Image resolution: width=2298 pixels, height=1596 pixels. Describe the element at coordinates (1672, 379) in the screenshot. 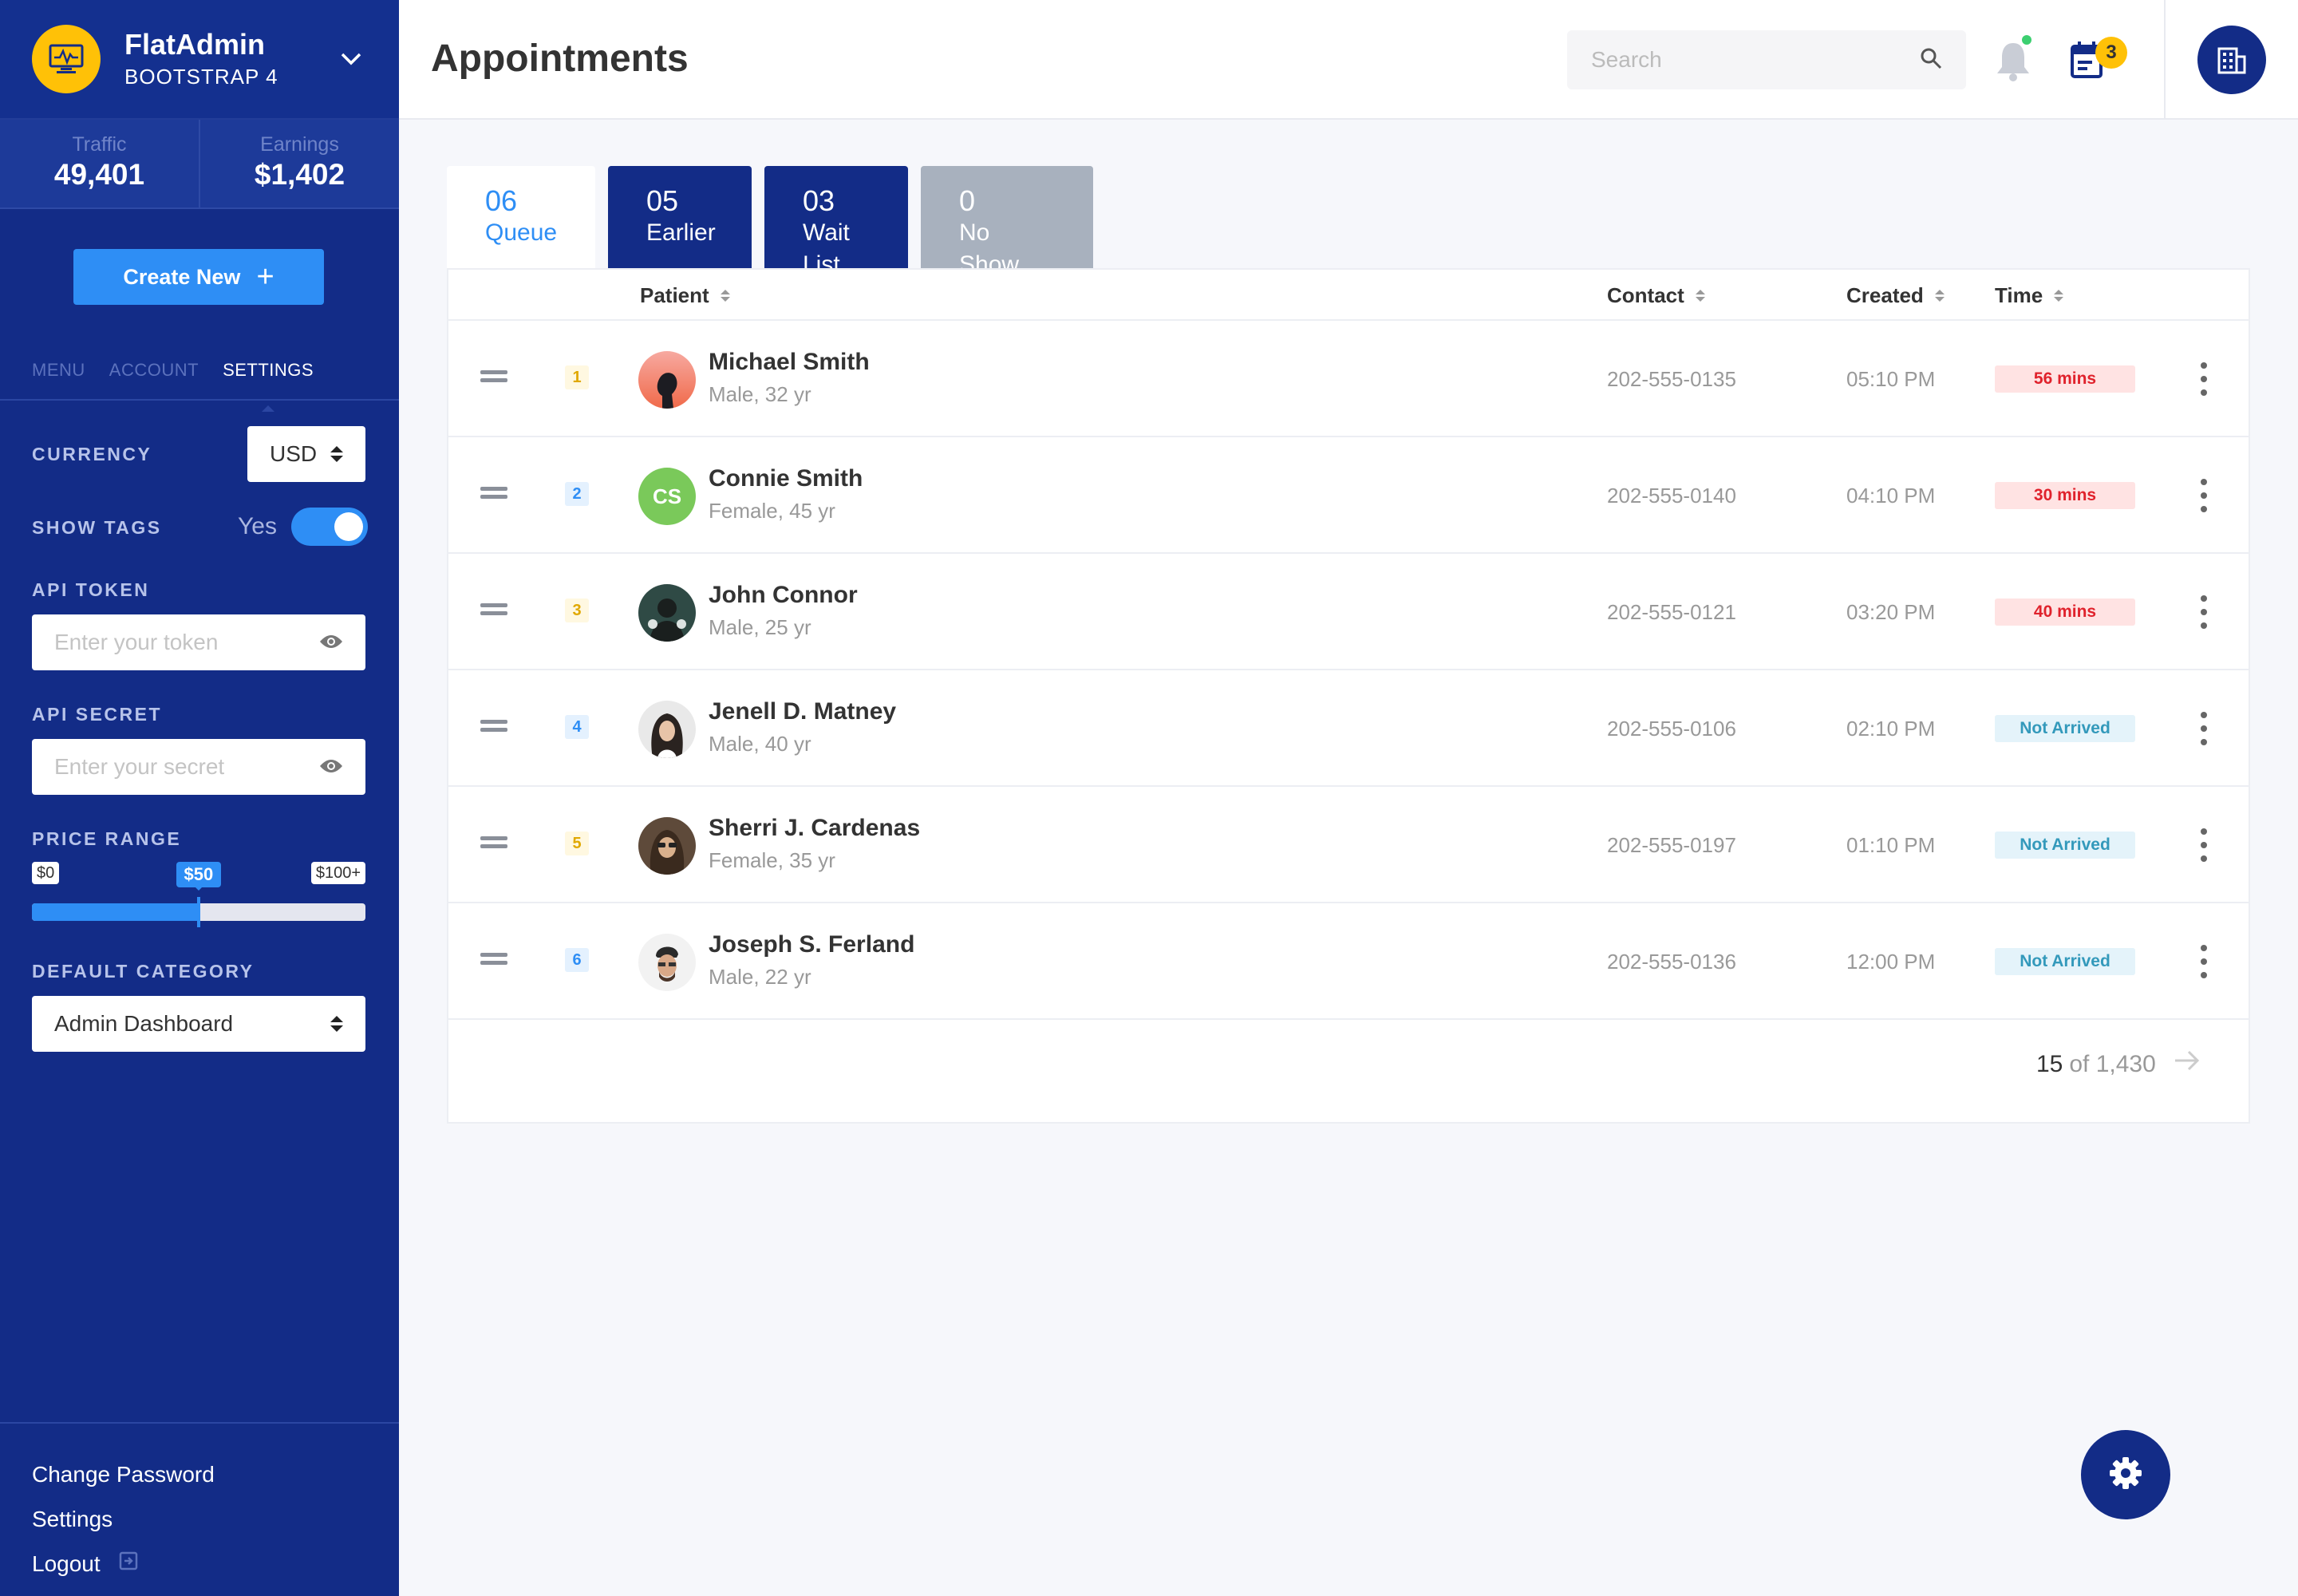

I see `contact-phone: 202-555-0135` at that location.